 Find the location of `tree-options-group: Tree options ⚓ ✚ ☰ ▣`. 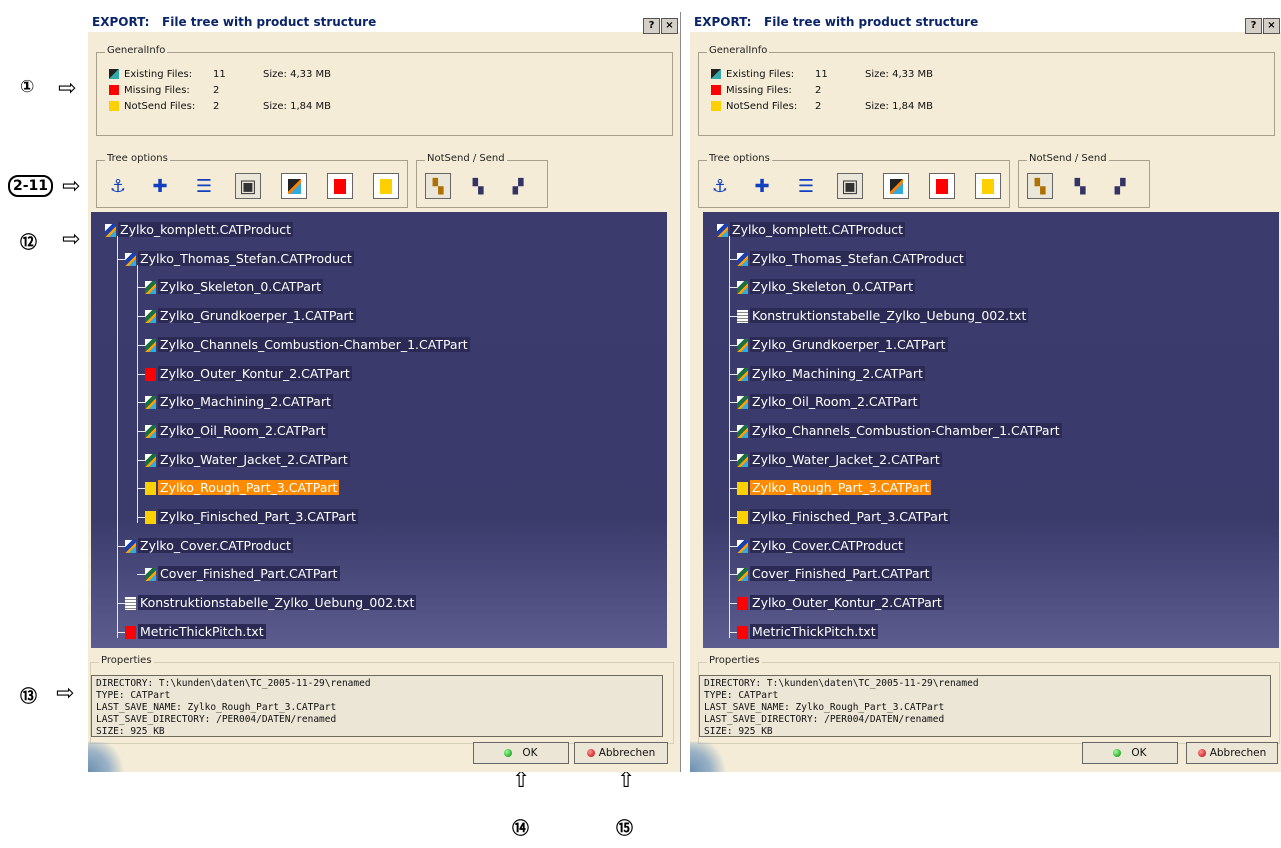

tree-options-group: Tree options ⚓ ✚ ☰ ▣ is located at coordinates (854, 180).